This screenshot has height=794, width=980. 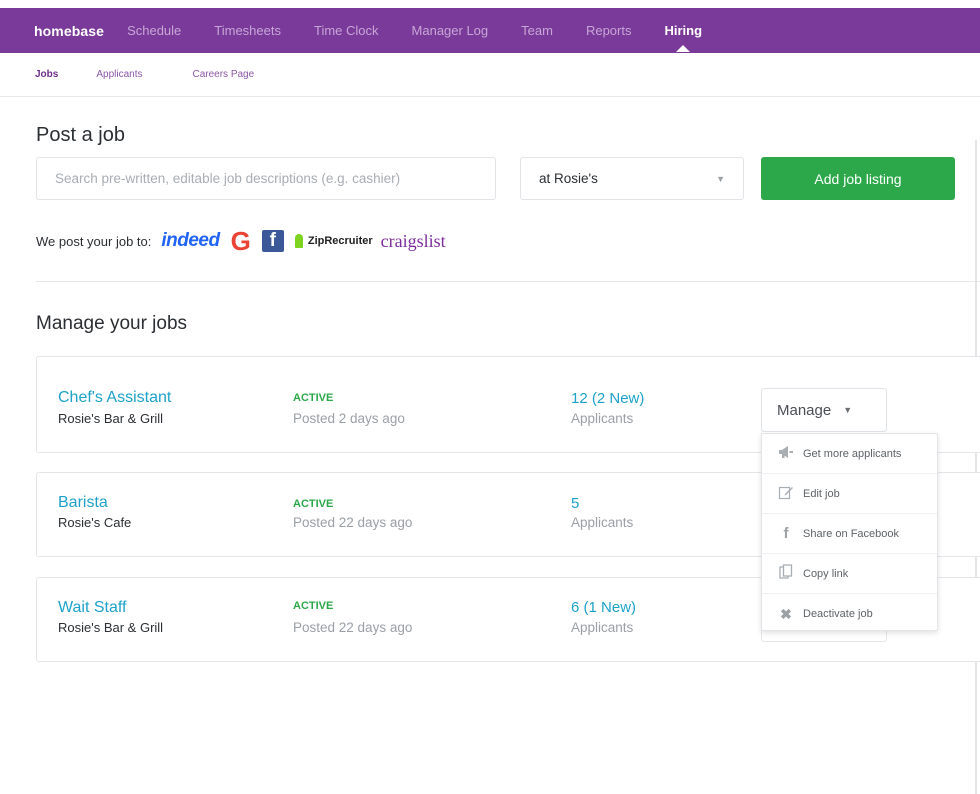 I want to click on top-strip, so click(x=490, y=4).